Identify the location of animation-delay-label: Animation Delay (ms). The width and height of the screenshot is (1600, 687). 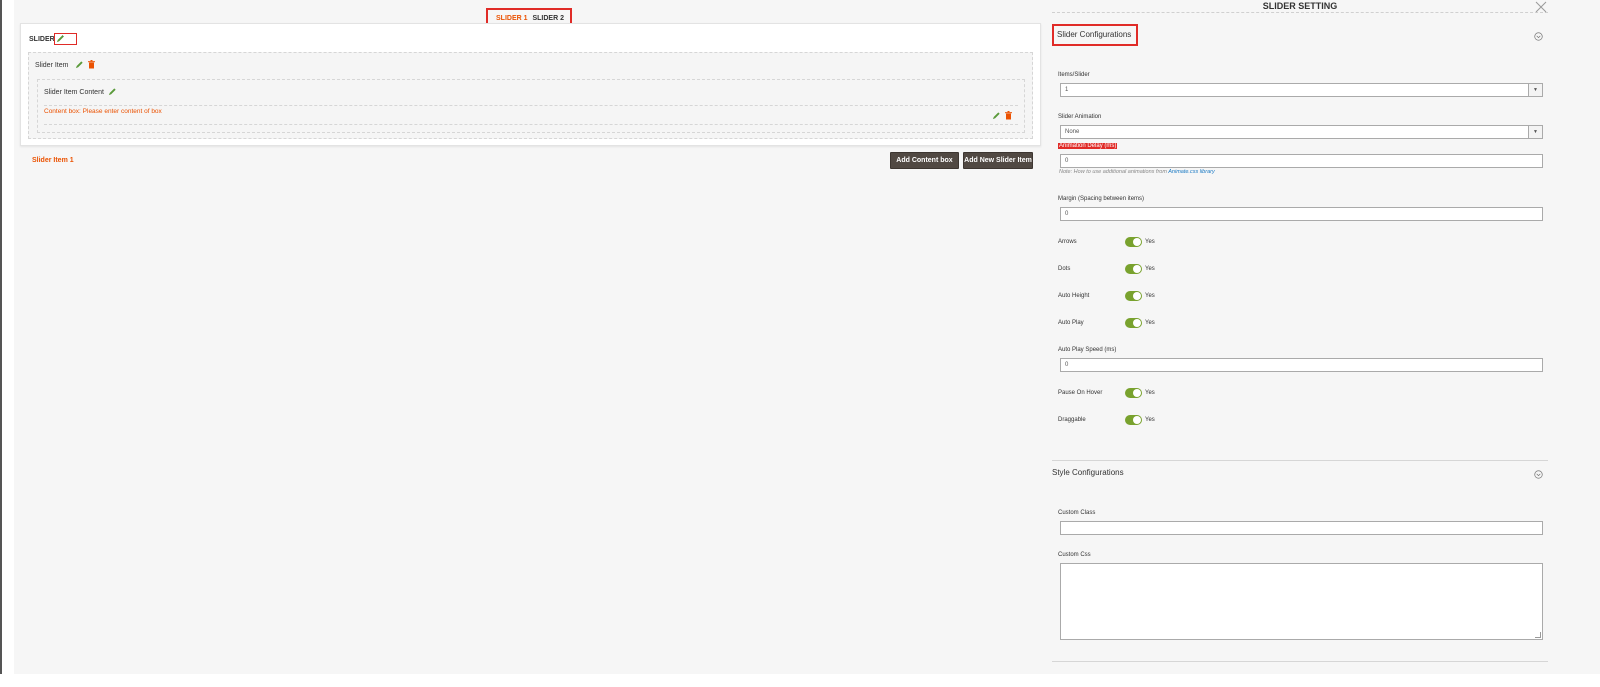
(1088, 146).